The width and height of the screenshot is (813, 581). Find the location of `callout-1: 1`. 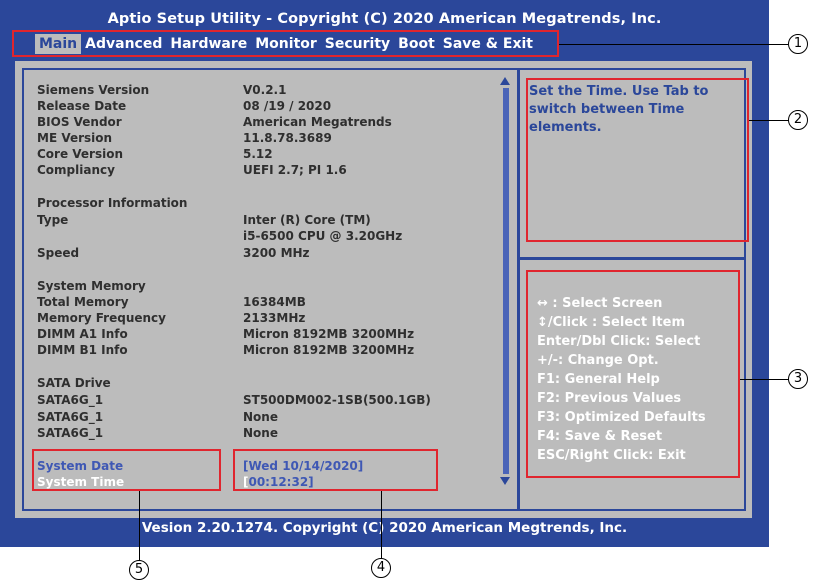

callout-1: 1 is located at coordinates (798, 44).